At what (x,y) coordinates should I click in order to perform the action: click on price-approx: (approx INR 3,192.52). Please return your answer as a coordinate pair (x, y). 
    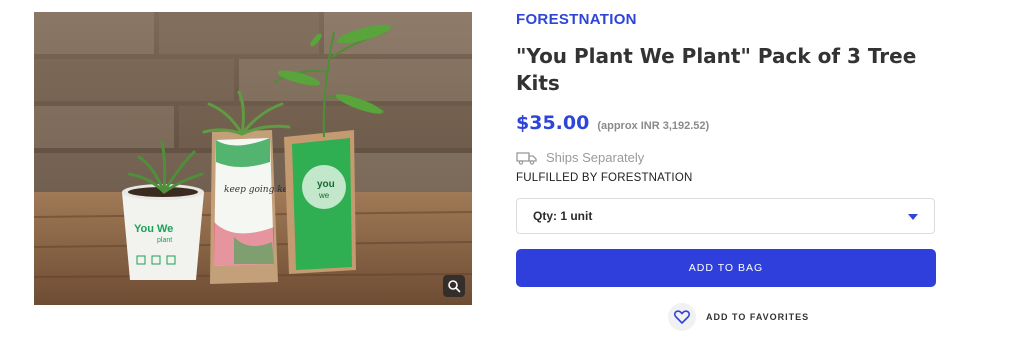
    Looking at the image, I should click on (653, 126).